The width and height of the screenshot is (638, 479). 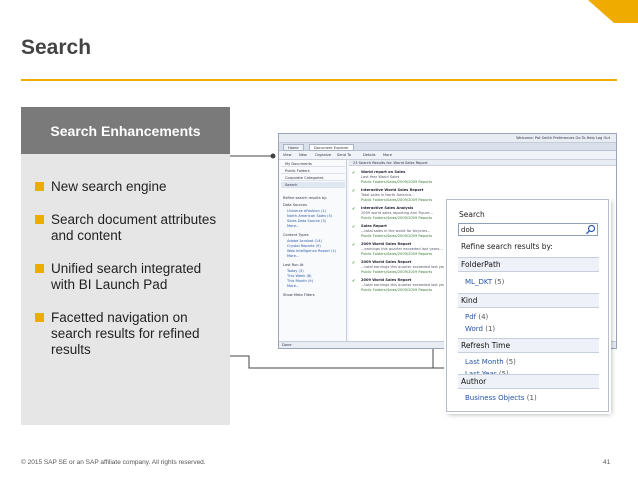 What do you see at coordinates (369, 155) in the screenshot?
I see `toolbar-details-button: Details` at bounding box center [369, 155].